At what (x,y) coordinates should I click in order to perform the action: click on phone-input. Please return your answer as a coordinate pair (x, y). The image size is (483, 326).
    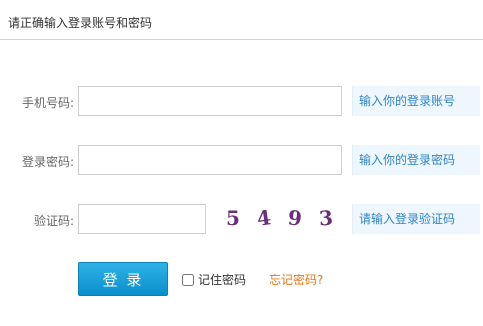
    Looking at the image, I should click on (210, 101).